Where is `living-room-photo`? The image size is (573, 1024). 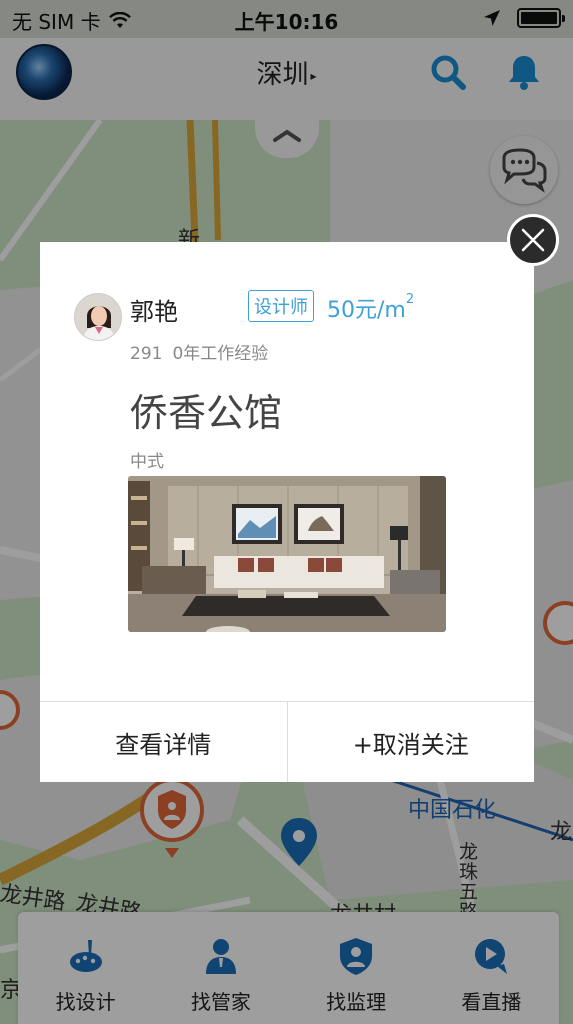 living-room-photo is located at coordinates (287, 554).